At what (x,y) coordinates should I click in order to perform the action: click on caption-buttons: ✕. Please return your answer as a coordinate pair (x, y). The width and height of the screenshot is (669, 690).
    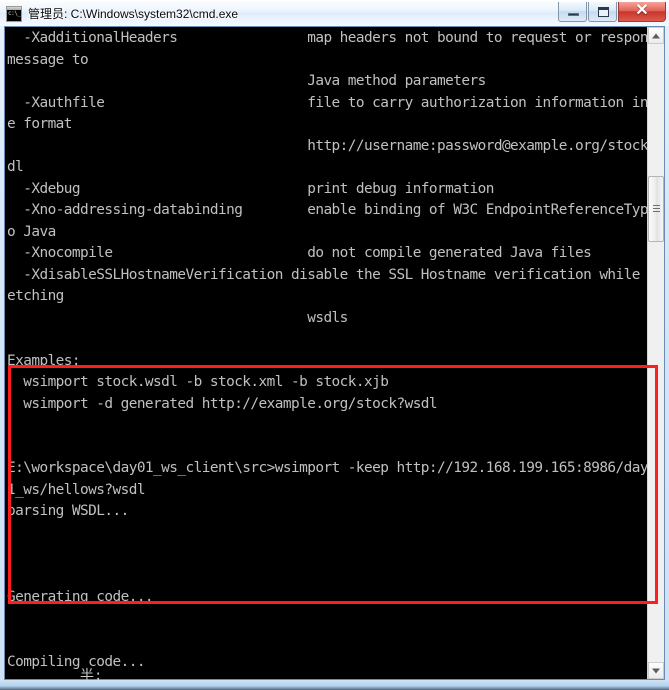
    Looking at the image, I should click on (612, 12).